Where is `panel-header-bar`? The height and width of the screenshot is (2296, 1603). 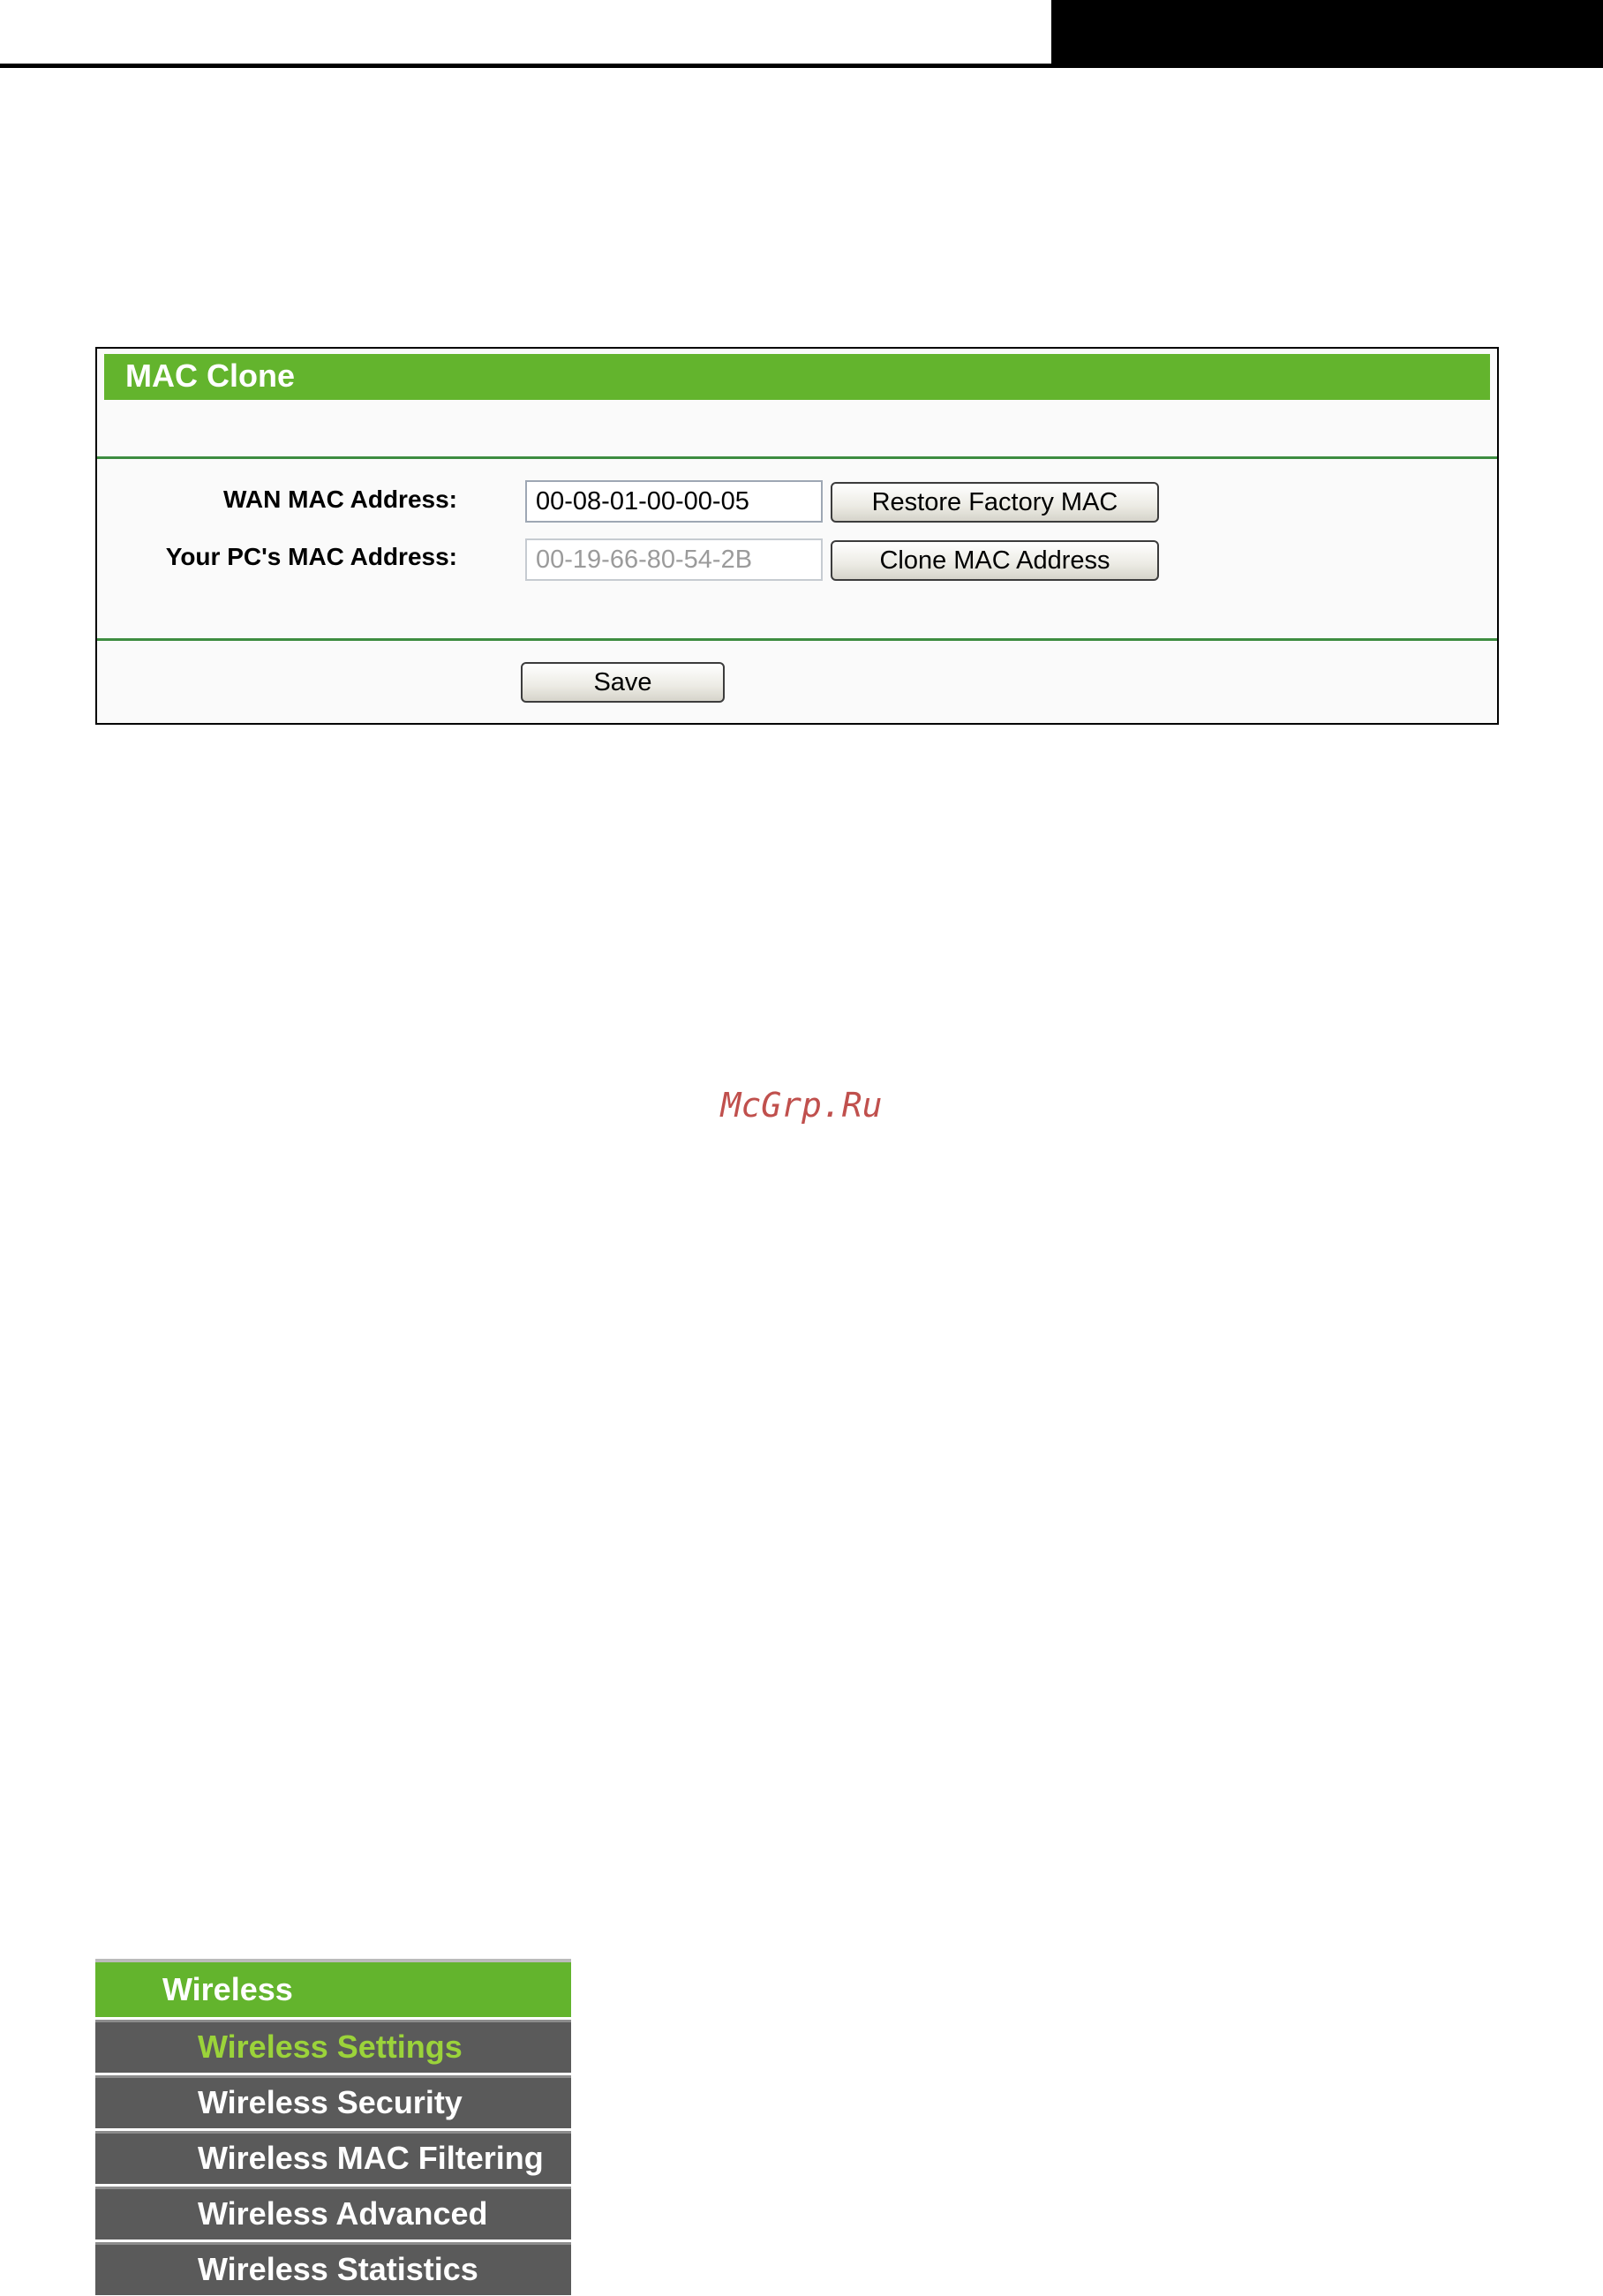
panel-header-bar is located at coordinates (797, 377).